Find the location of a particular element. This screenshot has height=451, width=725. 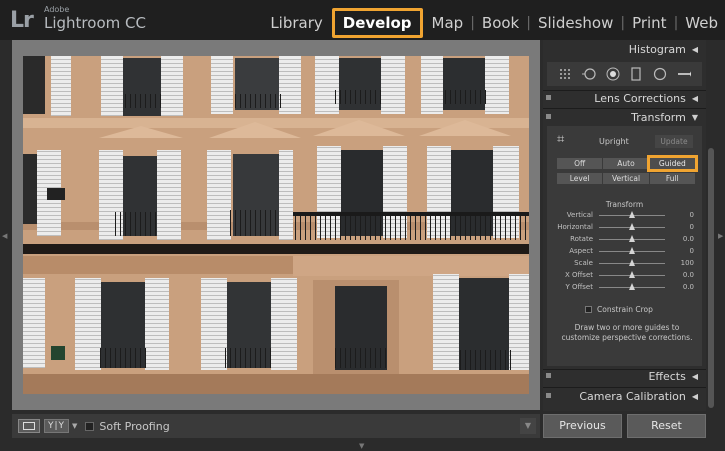

brand-adobe: Adobe is located at coordinates (57, 9).